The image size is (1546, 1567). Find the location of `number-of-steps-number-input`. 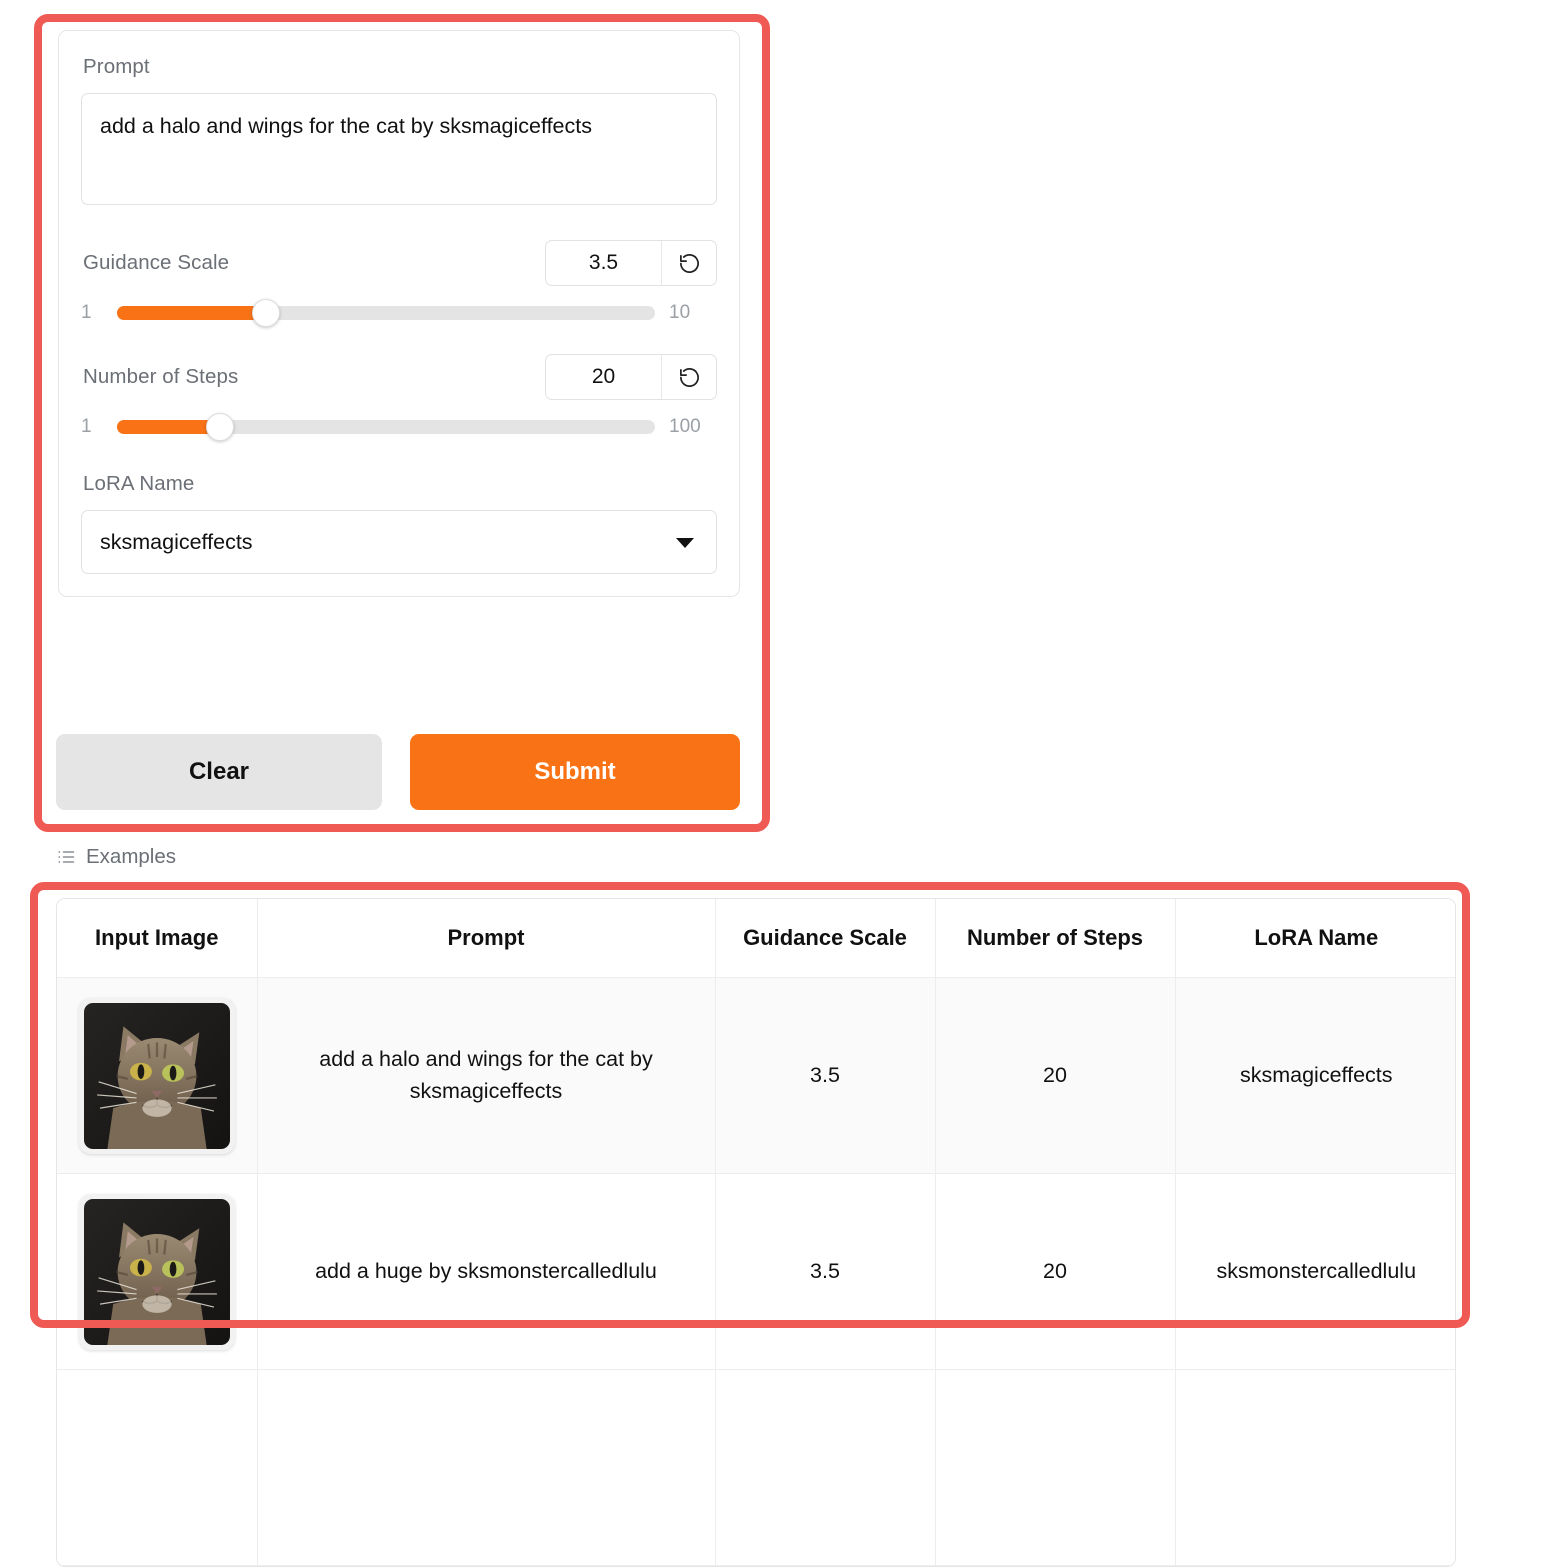

number-of-steps-number-input is located at coordinates (603, 377).